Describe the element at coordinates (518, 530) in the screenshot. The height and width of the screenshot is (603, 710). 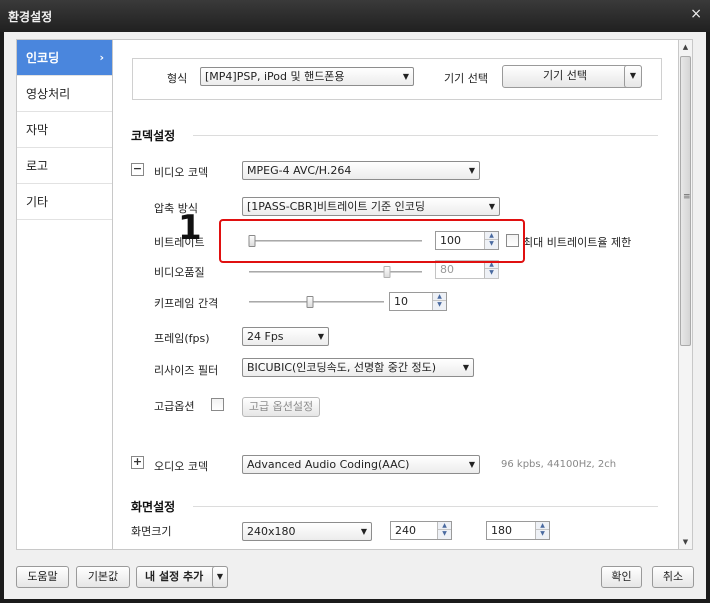
I see `height-spinbox: 180 ▲ ▼` at that location.